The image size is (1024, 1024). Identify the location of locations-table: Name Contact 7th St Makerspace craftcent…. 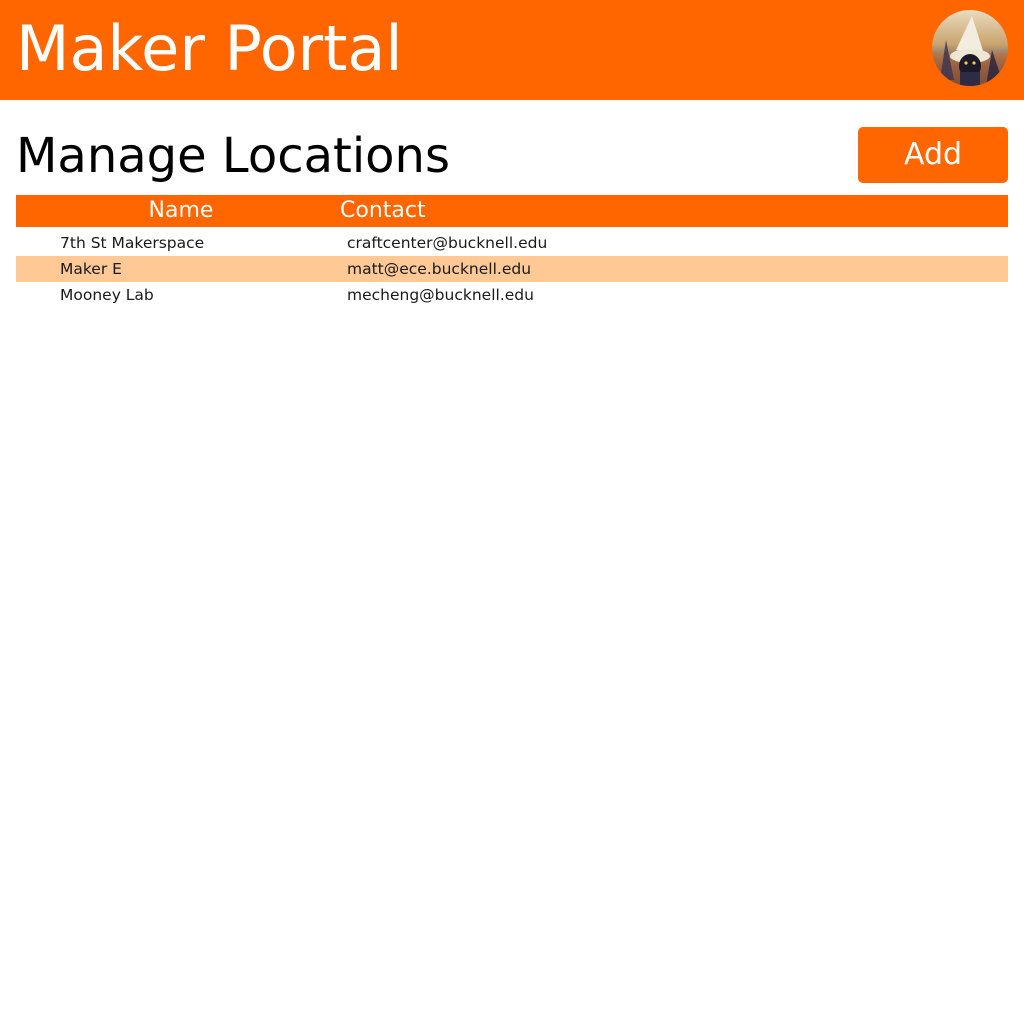
(512, 251).